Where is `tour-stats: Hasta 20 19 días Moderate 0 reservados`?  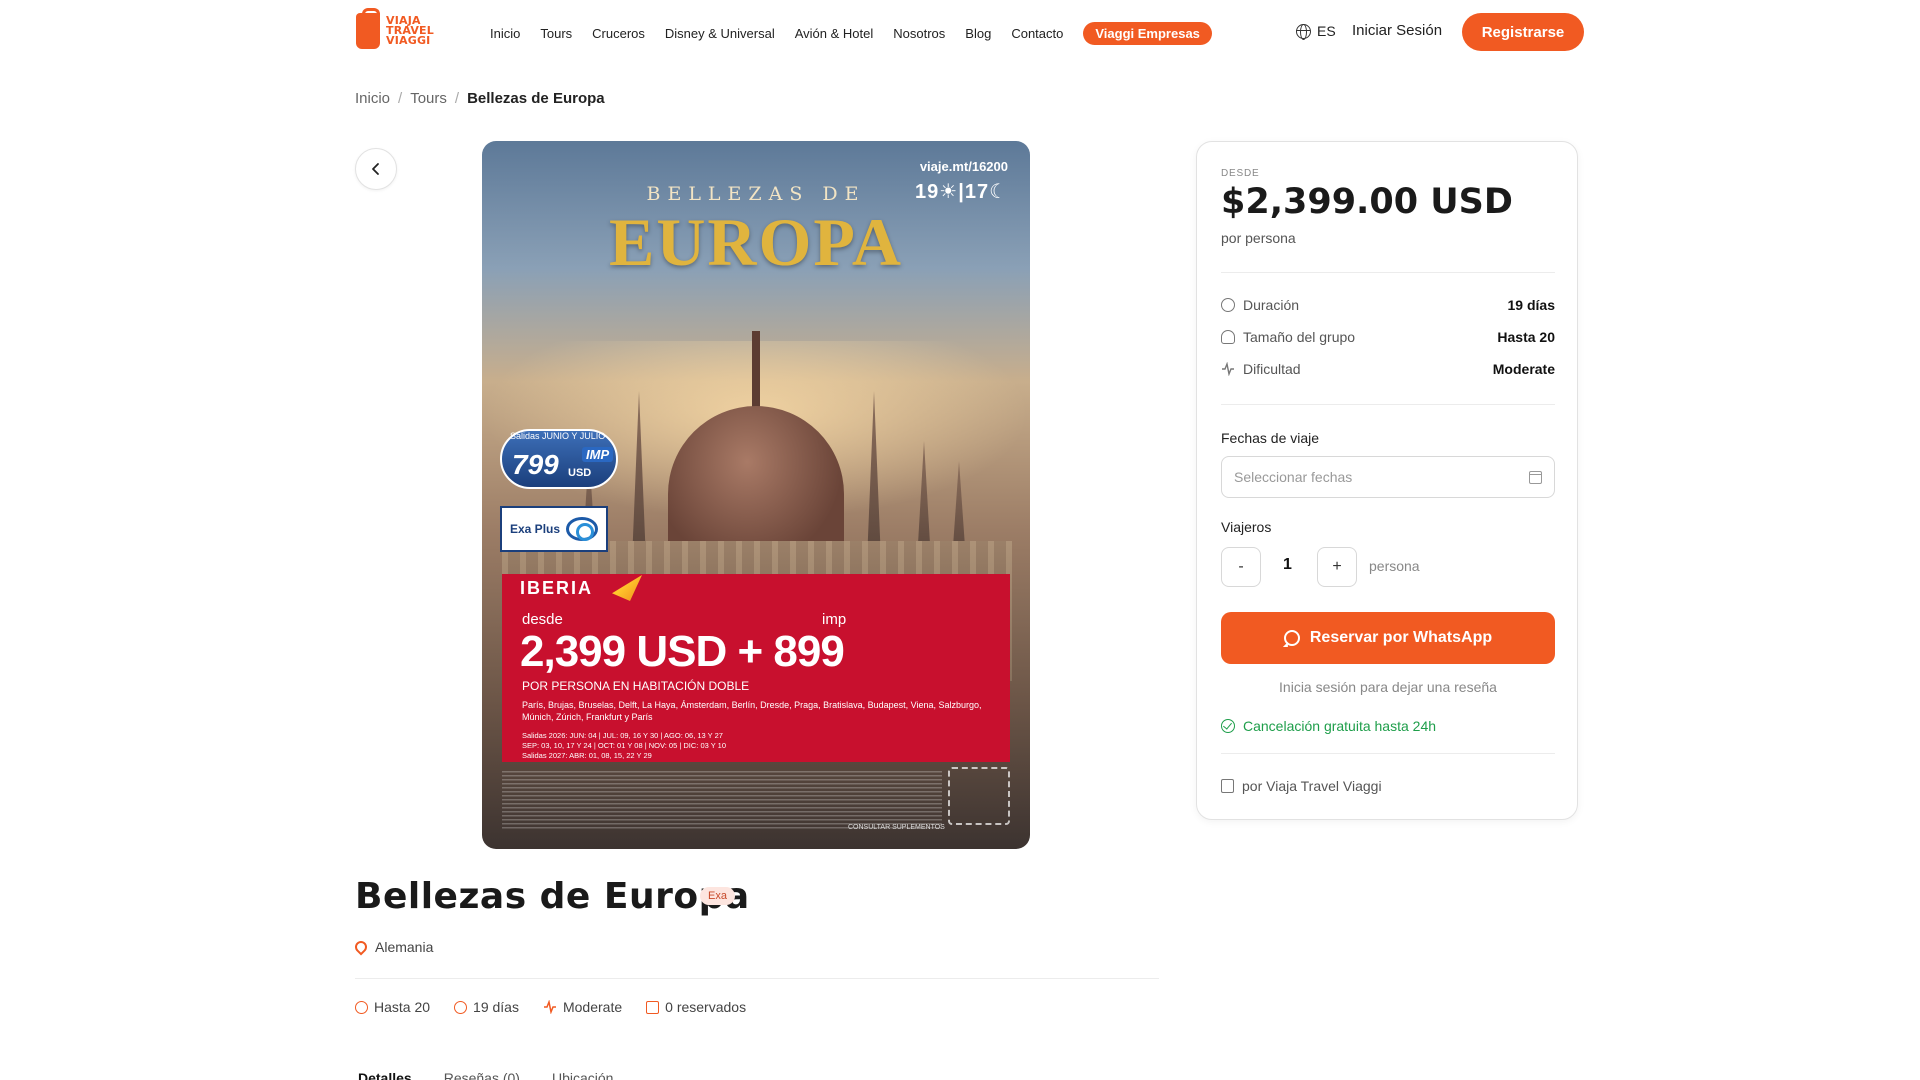
tour-stats: Hasta 20 19 días Moderate 0 reservados is located at coordinates (550, 1007).